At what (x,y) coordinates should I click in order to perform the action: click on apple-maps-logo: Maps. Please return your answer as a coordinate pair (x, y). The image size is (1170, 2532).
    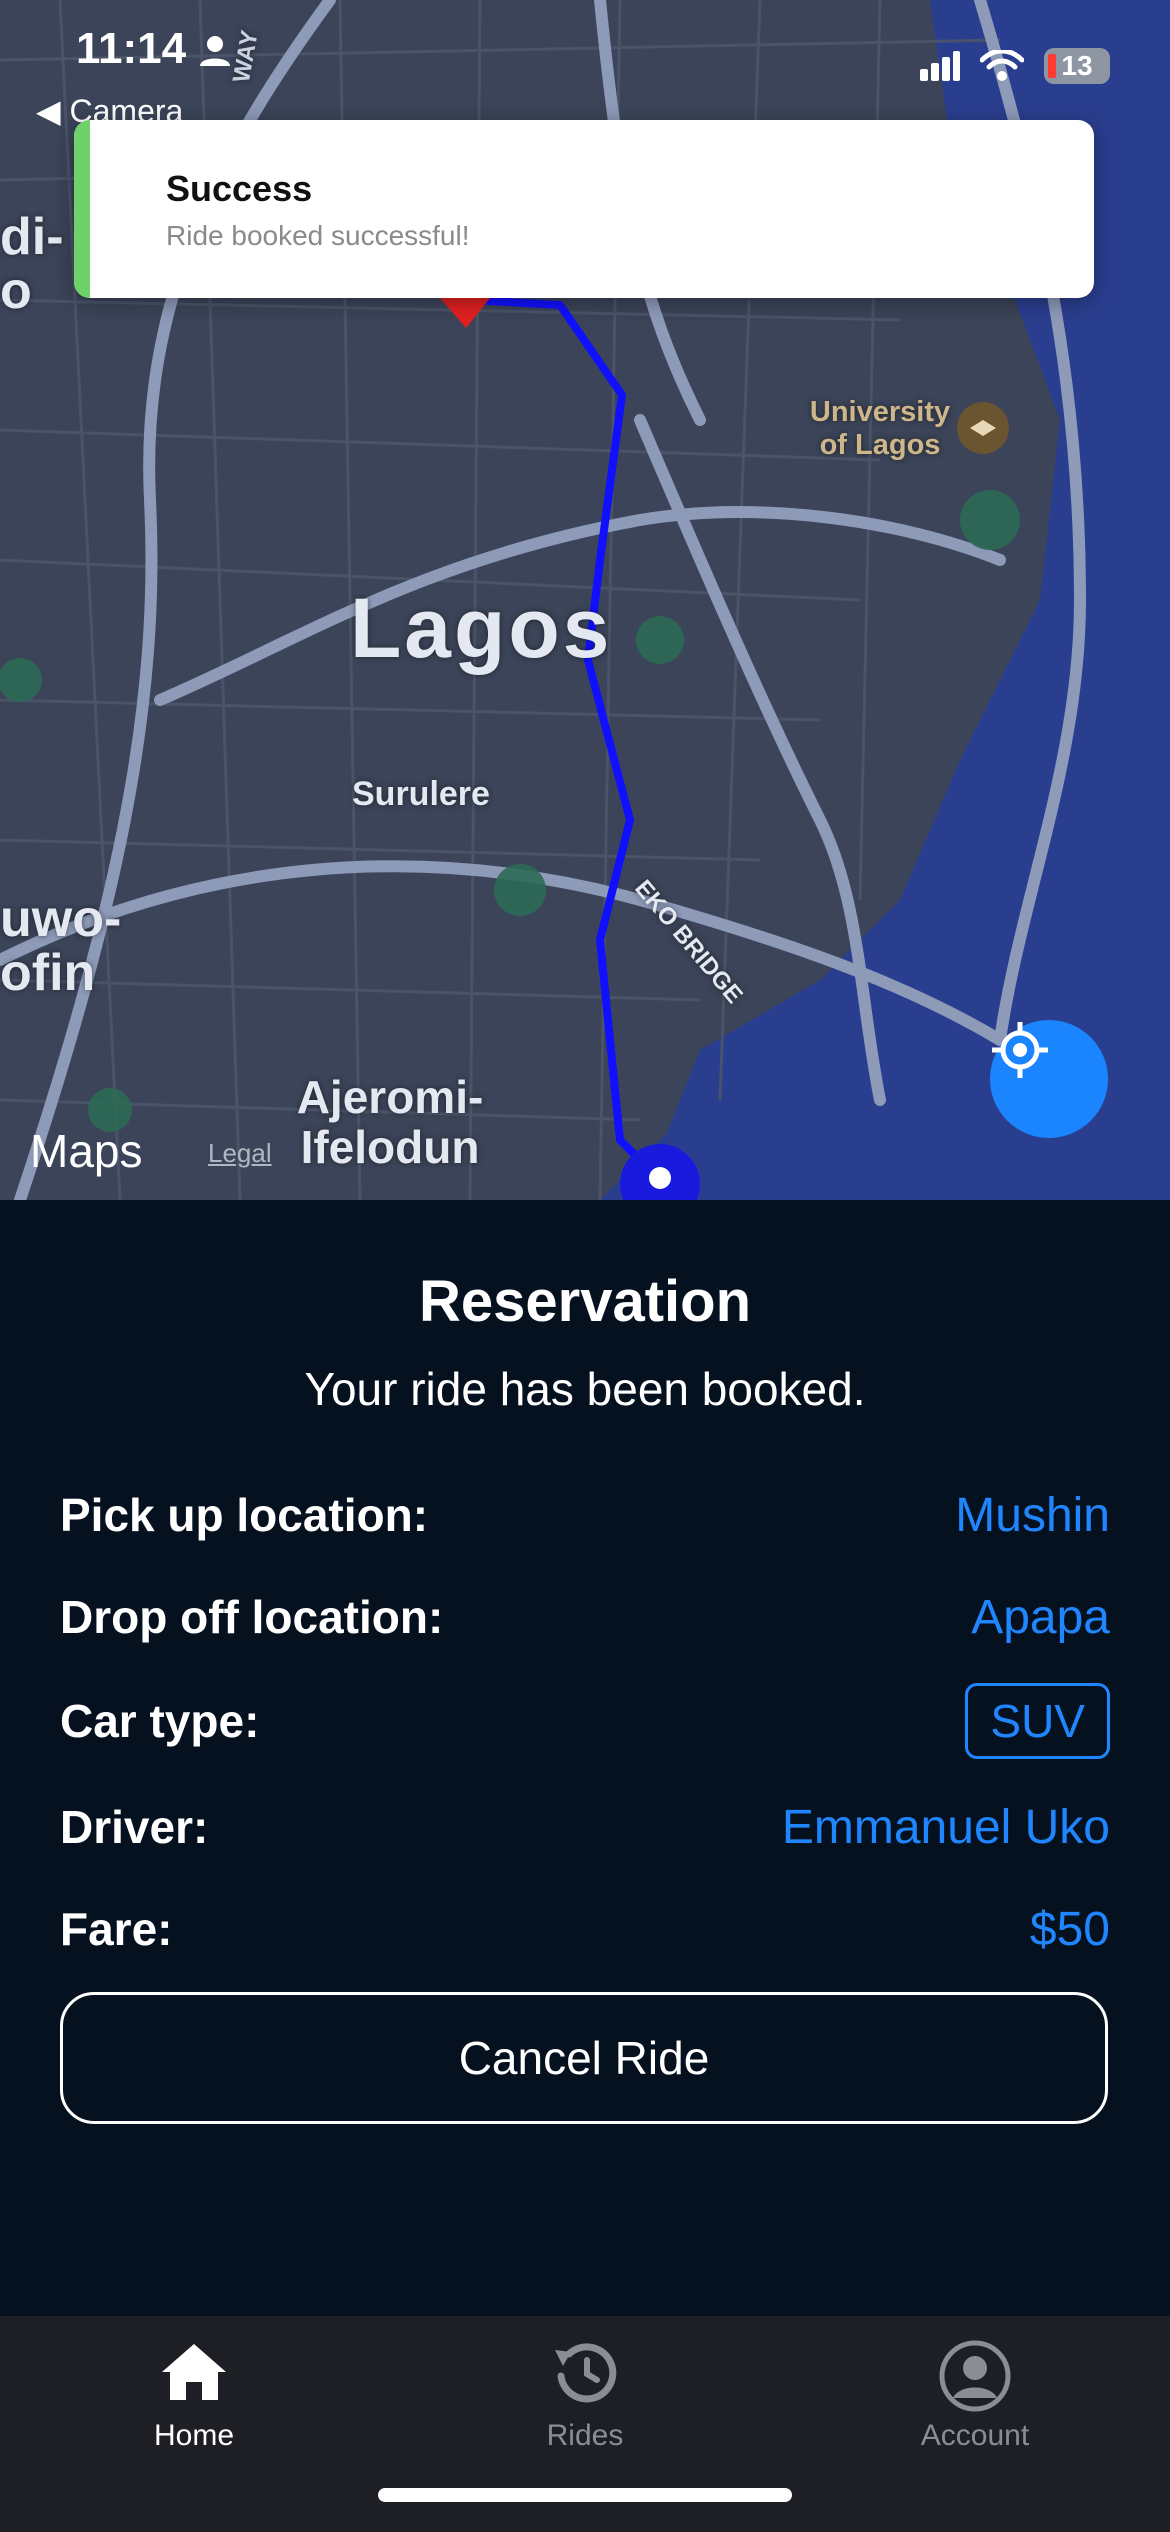
    Looking at the image, I should click on (86, 1151).